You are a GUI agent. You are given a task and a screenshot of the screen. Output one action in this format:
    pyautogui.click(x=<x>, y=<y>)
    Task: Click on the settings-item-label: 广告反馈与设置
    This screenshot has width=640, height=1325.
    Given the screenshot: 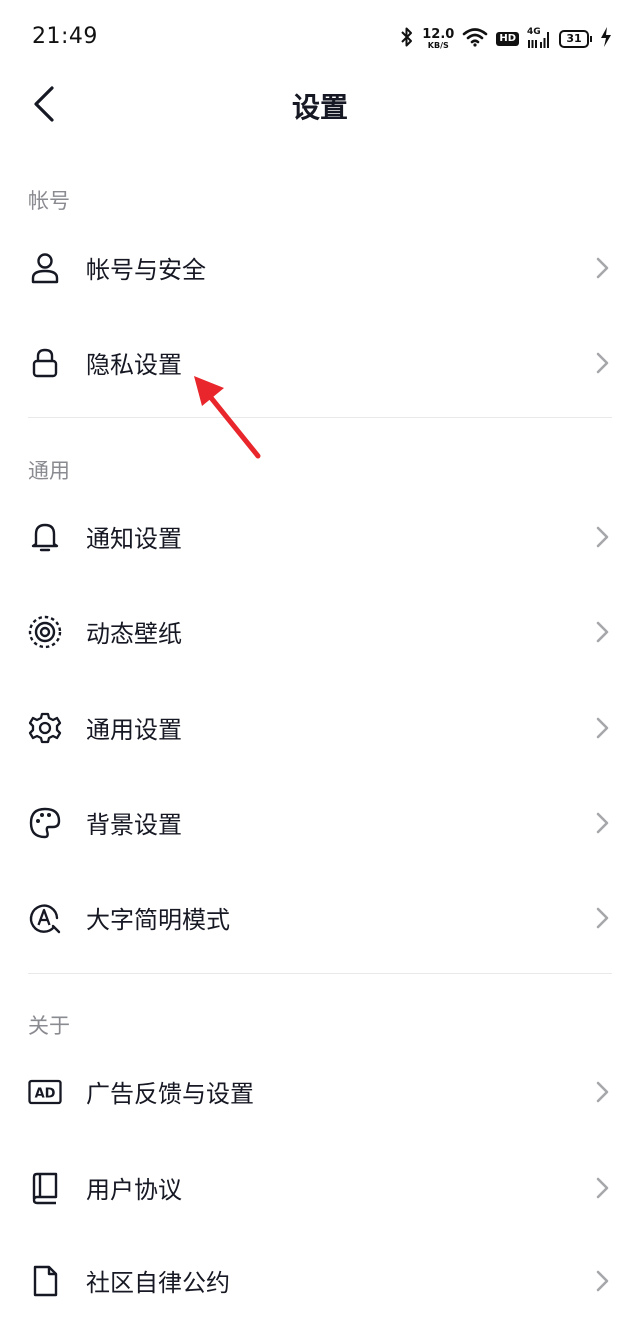 What is the action you would take?
    pyautogui.click(x=170, y=1094)
    